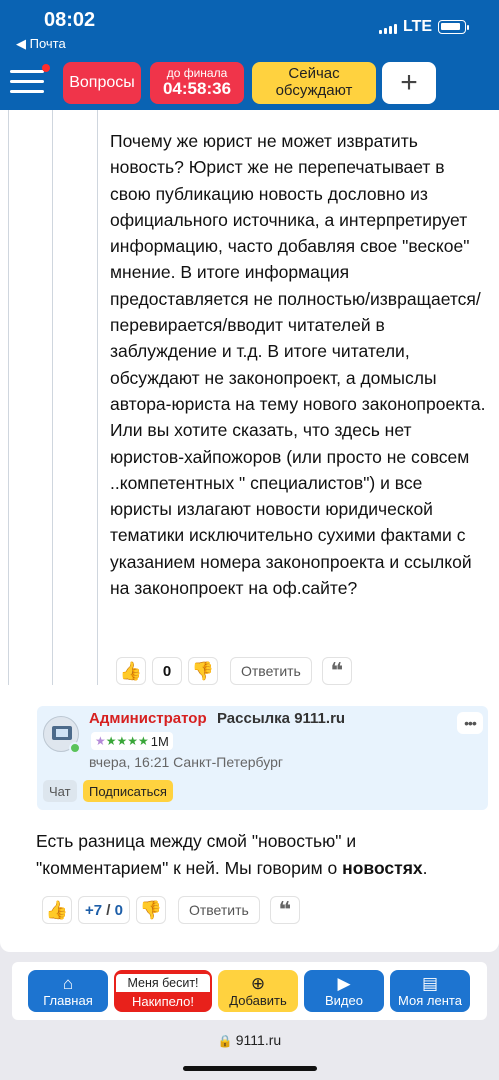 This screenshot has width=499, height=1080. I want to click on author-rank-badge: ★ ★★★★ 1M, so click(132, 741).